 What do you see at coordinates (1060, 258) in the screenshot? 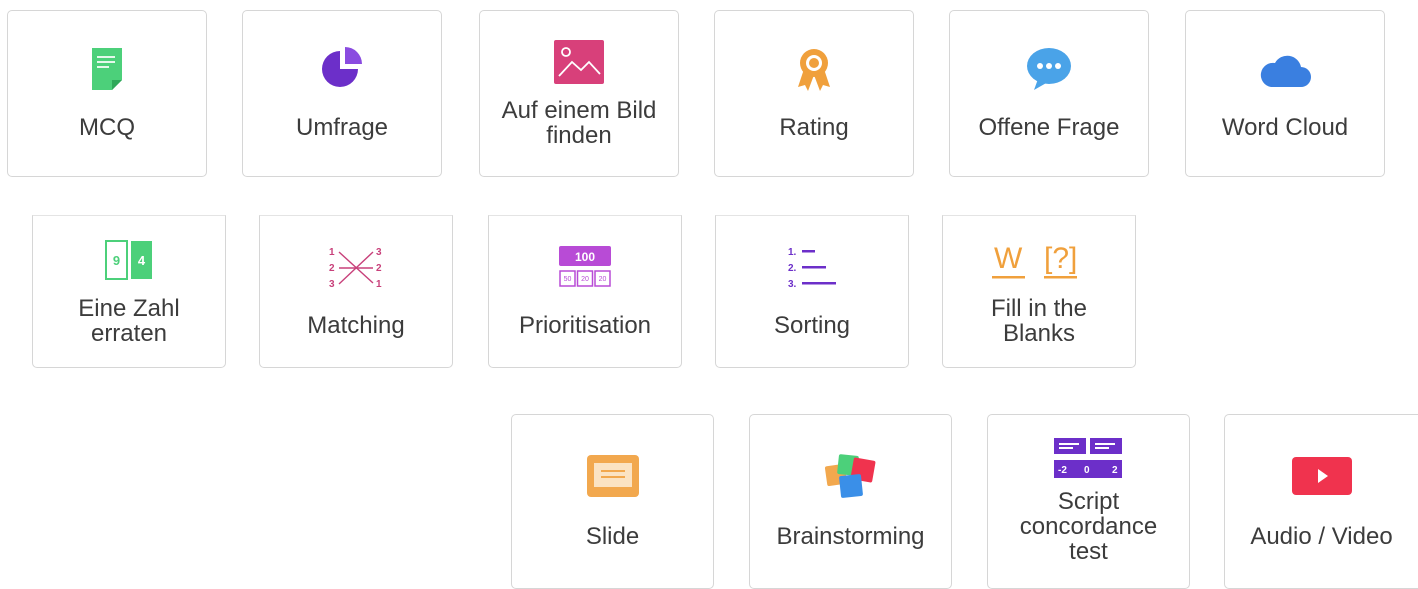
I see `fill-placeholder: [?]` at bounding box center [1060, 258].